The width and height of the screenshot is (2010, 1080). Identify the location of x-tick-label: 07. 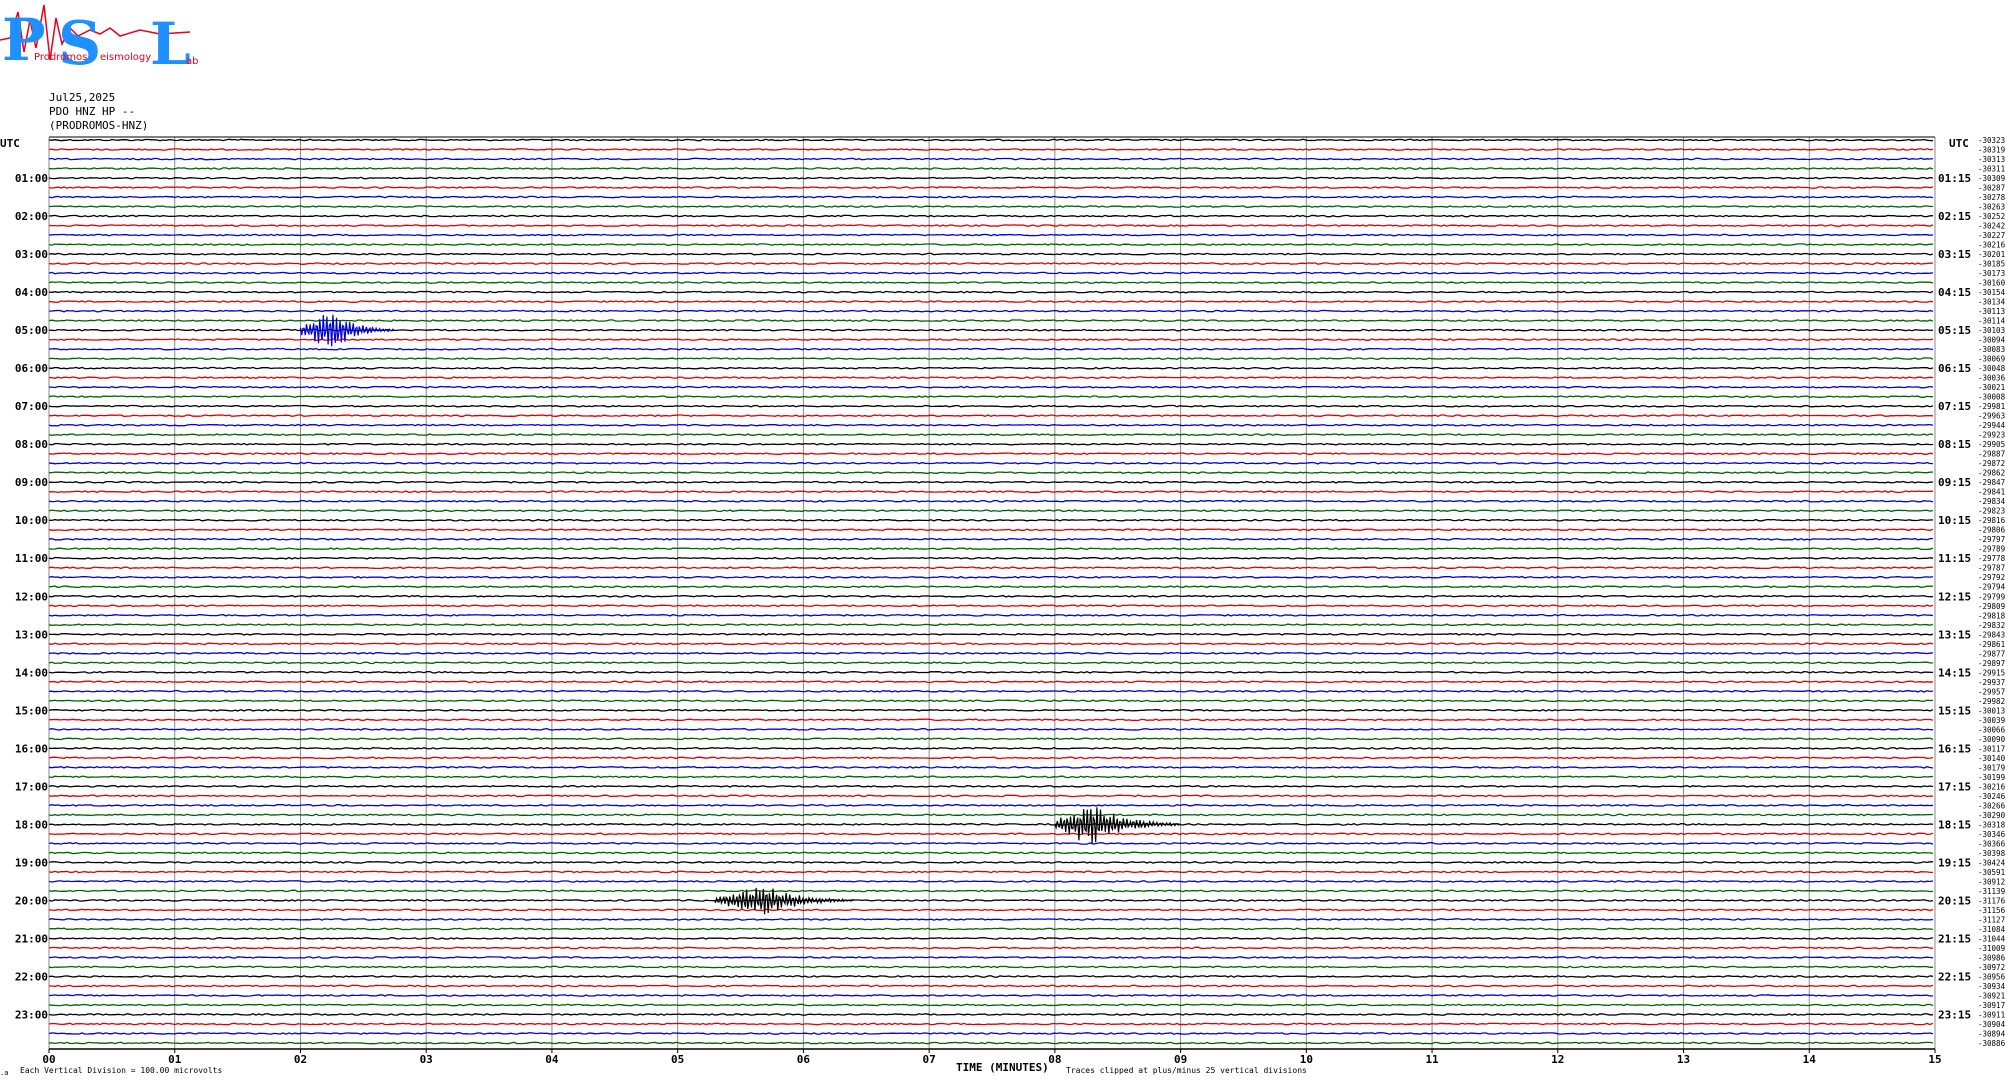
(929, 1059).